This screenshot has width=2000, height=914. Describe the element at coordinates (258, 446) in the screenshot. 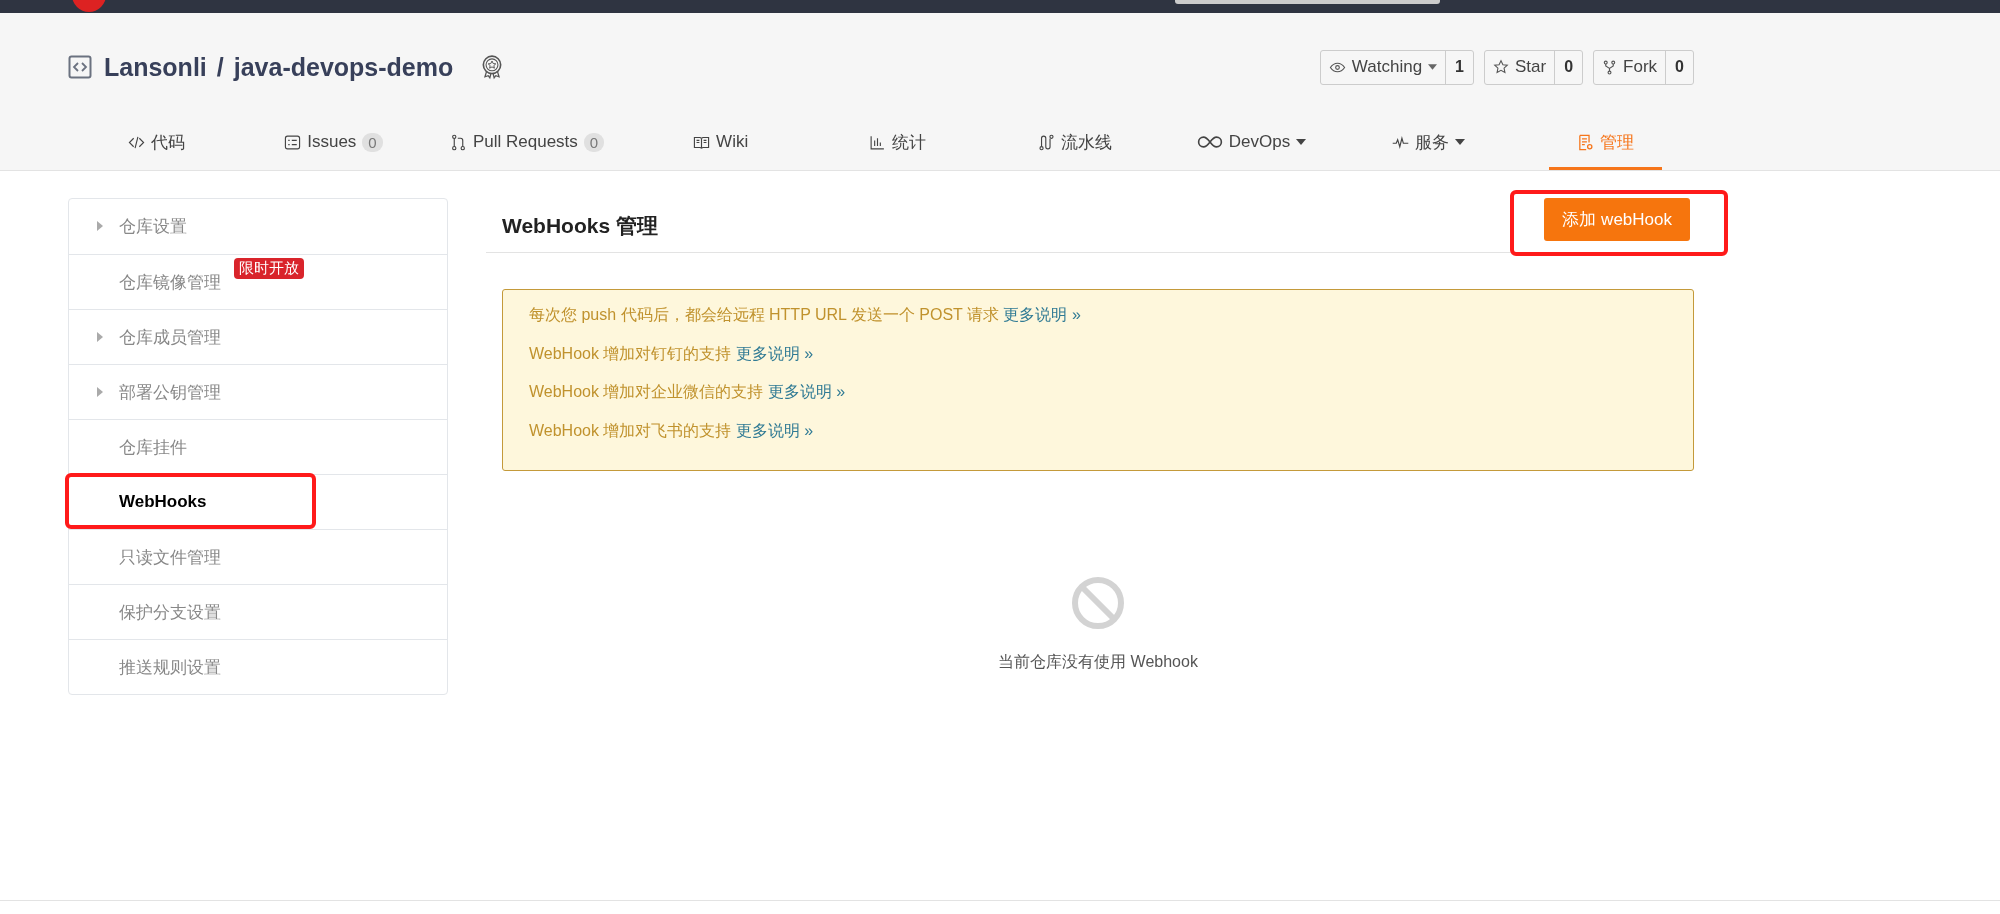

I see `sidebar-item: 仓库挂件` at that location.